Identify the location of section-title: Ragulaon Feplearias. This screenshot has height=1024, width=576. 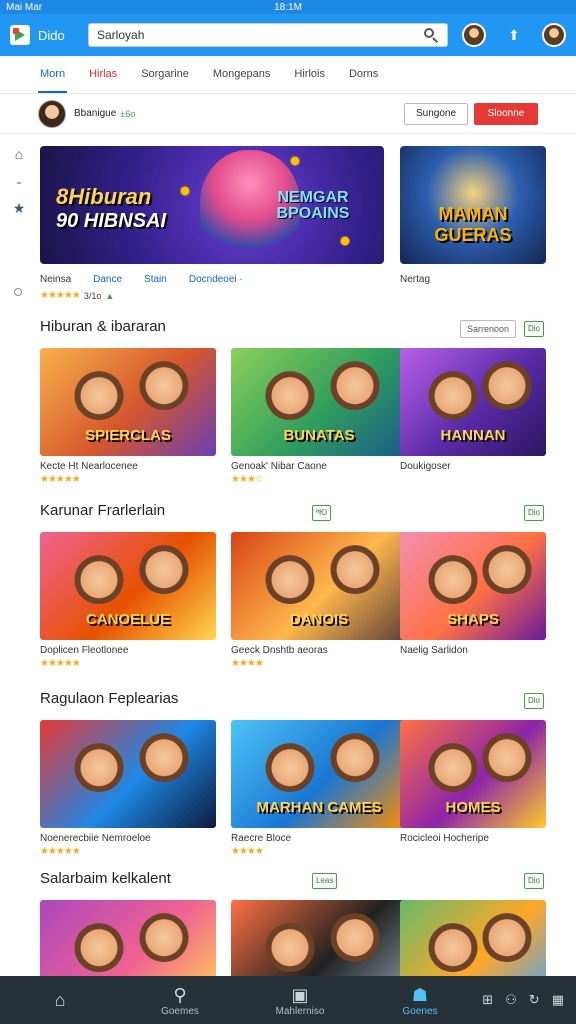
(109, 698).